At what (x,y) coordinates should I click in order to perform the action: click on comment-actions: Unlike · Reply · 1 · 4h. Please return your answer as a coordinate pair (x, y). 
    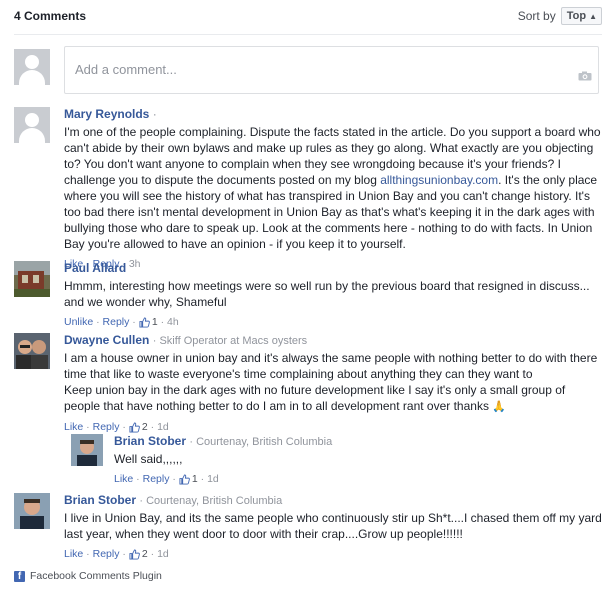
    Looking at the image, I should click on (121, 322).